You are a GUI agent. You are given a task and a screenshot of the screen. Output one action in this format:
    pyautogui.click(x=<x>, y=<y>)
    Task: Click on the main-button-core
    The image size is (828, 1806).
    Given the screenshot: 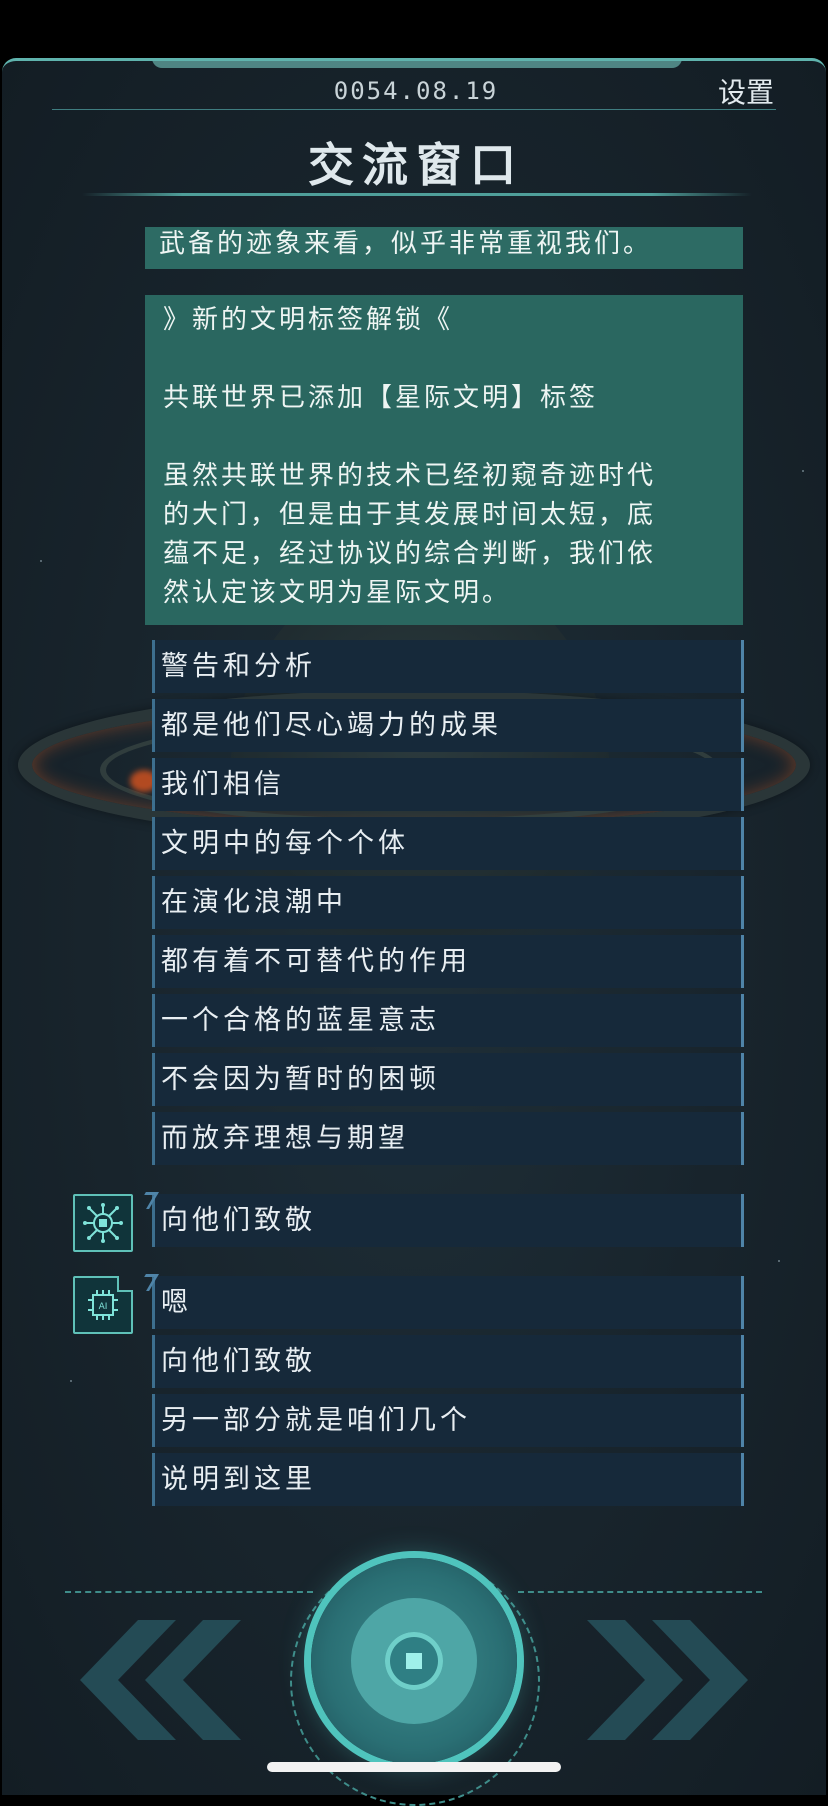 What is the action you would take?
    pyautogui.click(x=414, y=1661)
    